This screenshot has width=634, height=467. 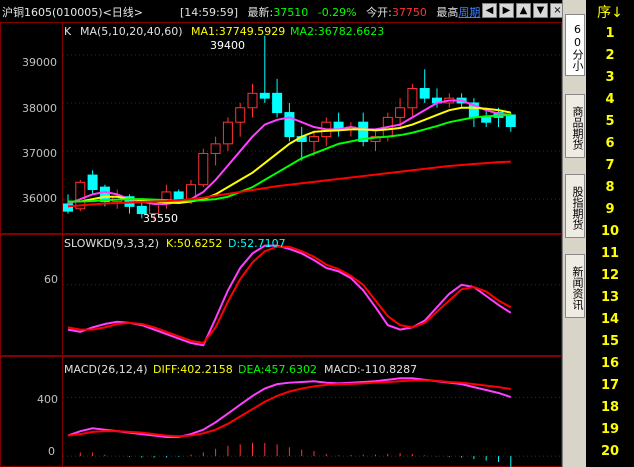 What do you see at coordinates (469, 12) in the screenshot?
I see `period-link: 周期` at bounding box center [469, 12].